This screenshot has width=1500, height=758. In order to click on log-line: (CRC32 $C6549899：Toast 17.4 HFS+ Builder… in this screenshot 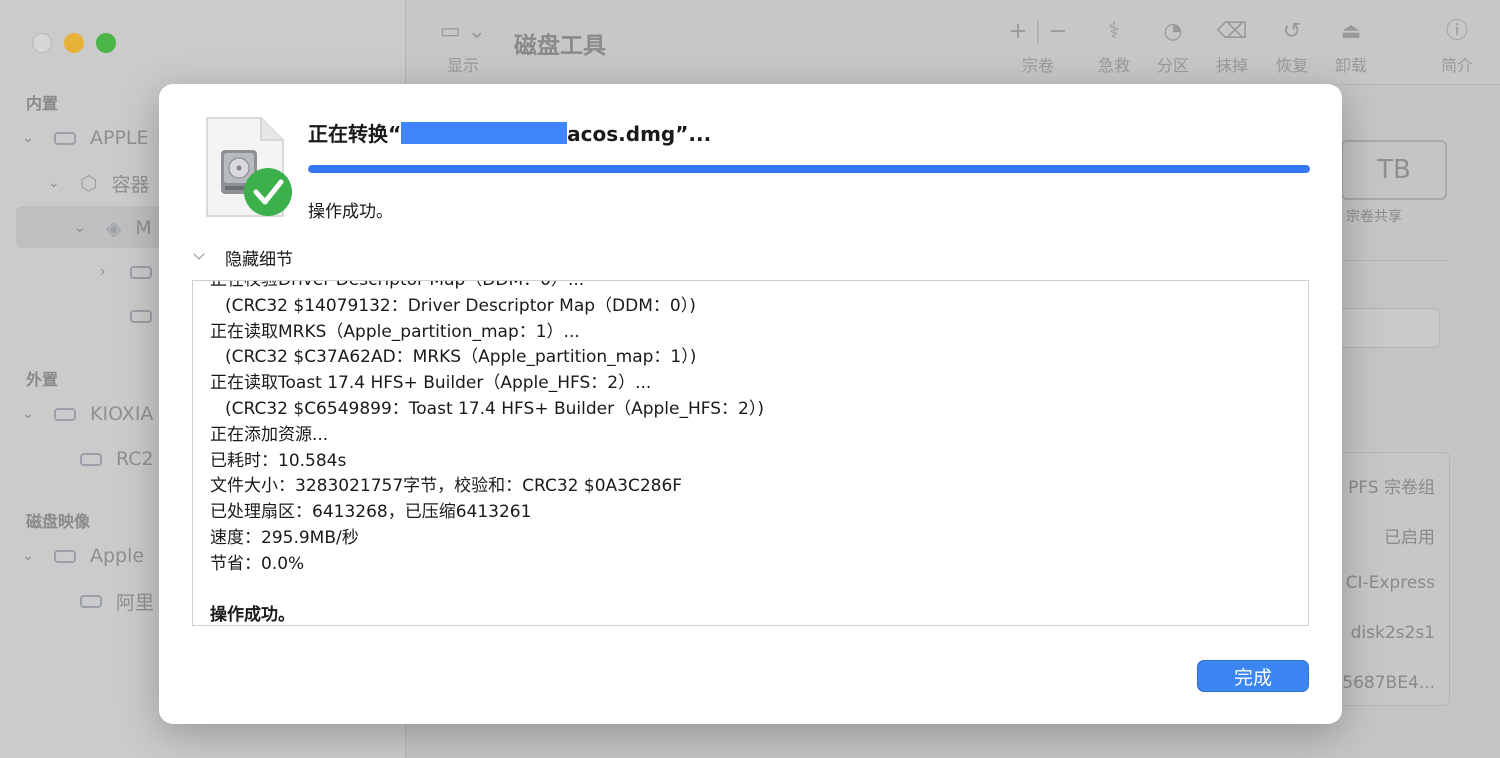, I will do `click(494, 408)`.